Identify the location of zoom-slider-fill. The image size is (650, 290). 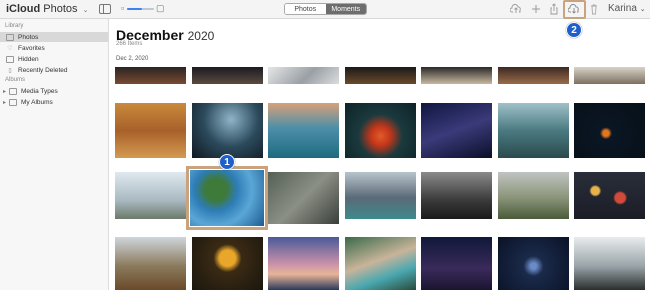
(134, 9).